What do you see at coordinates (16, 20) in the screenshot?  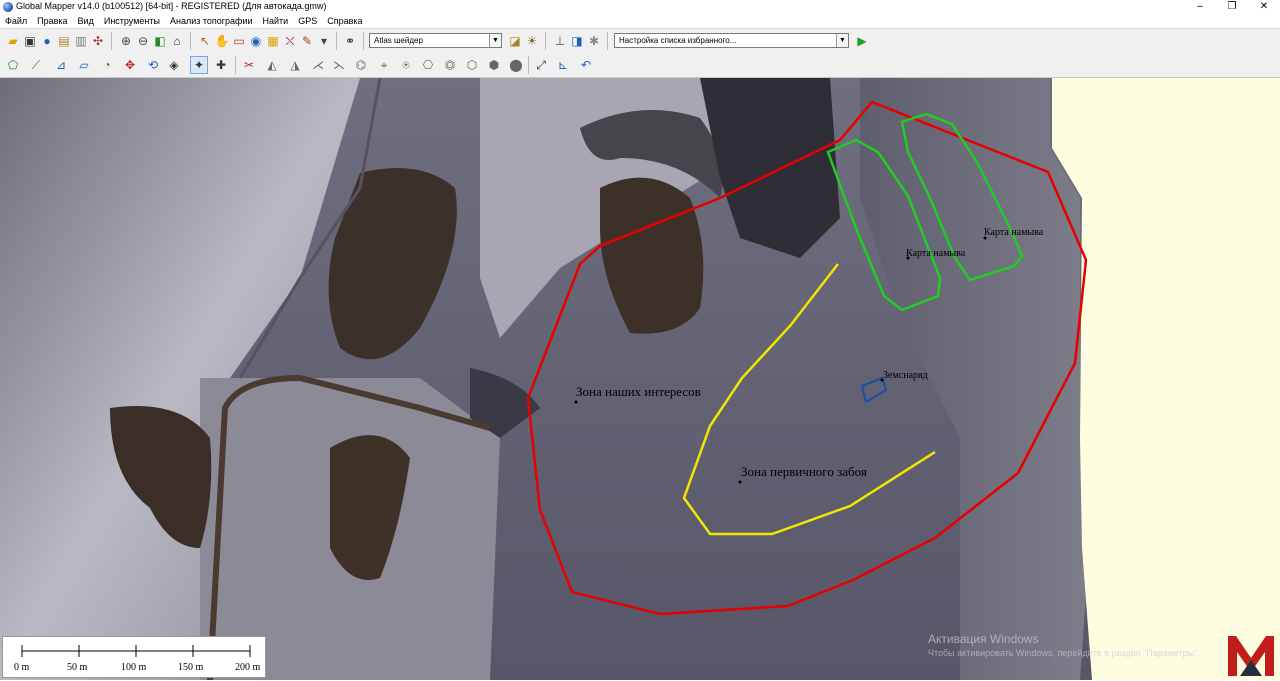 I see `menu-file: Файл` at bounding box center [16, 20].